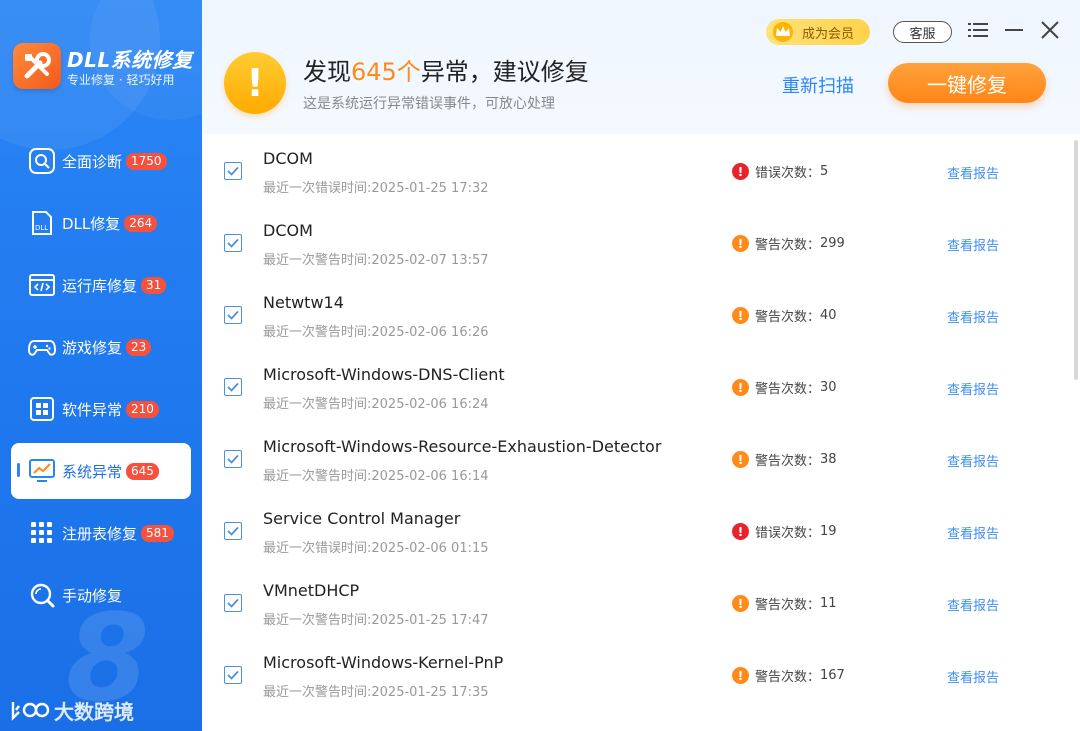  Describe the element at coordinates (37, 66) in the screenshot. I see `app-logo` at that location.